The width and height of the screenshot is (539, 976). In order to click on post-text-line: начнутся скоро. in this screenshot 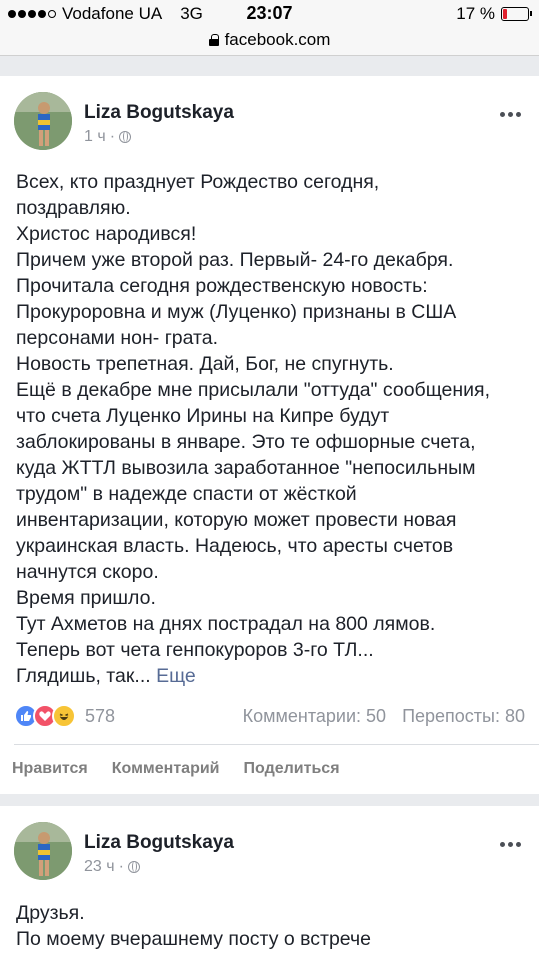, I will do `click(87, 572)`.